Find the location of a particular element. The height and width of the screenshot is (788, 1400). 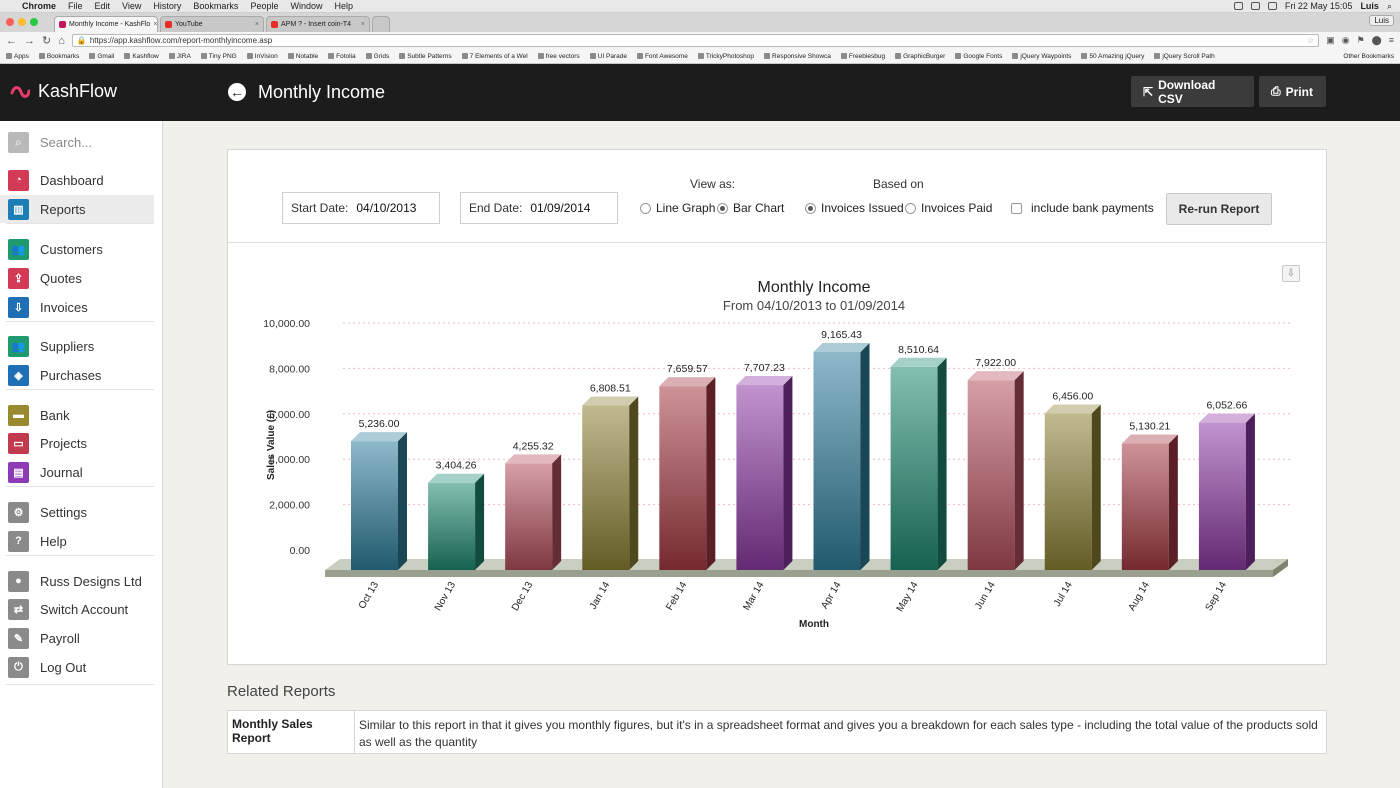

extension-icon: ⬤ is located at coordinates (1377, 40).